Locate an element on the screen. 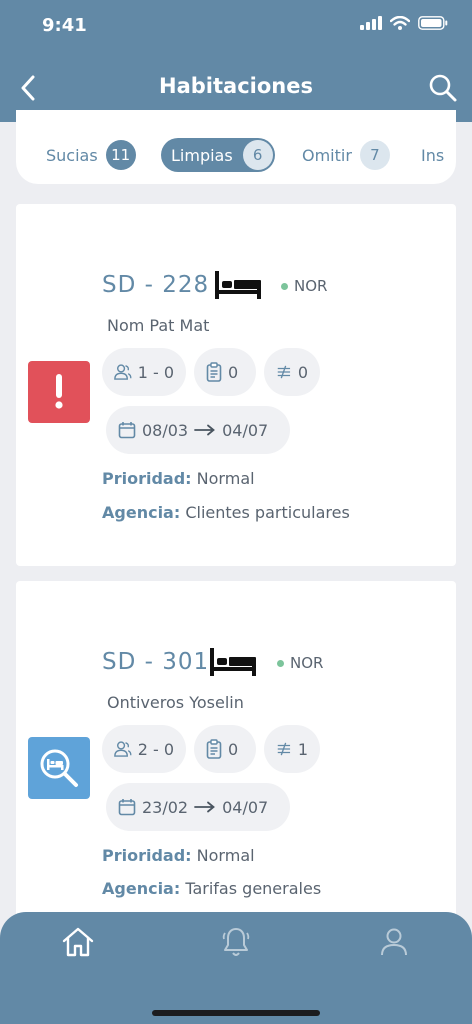  nav-profile is located at coordinates (394, 942).